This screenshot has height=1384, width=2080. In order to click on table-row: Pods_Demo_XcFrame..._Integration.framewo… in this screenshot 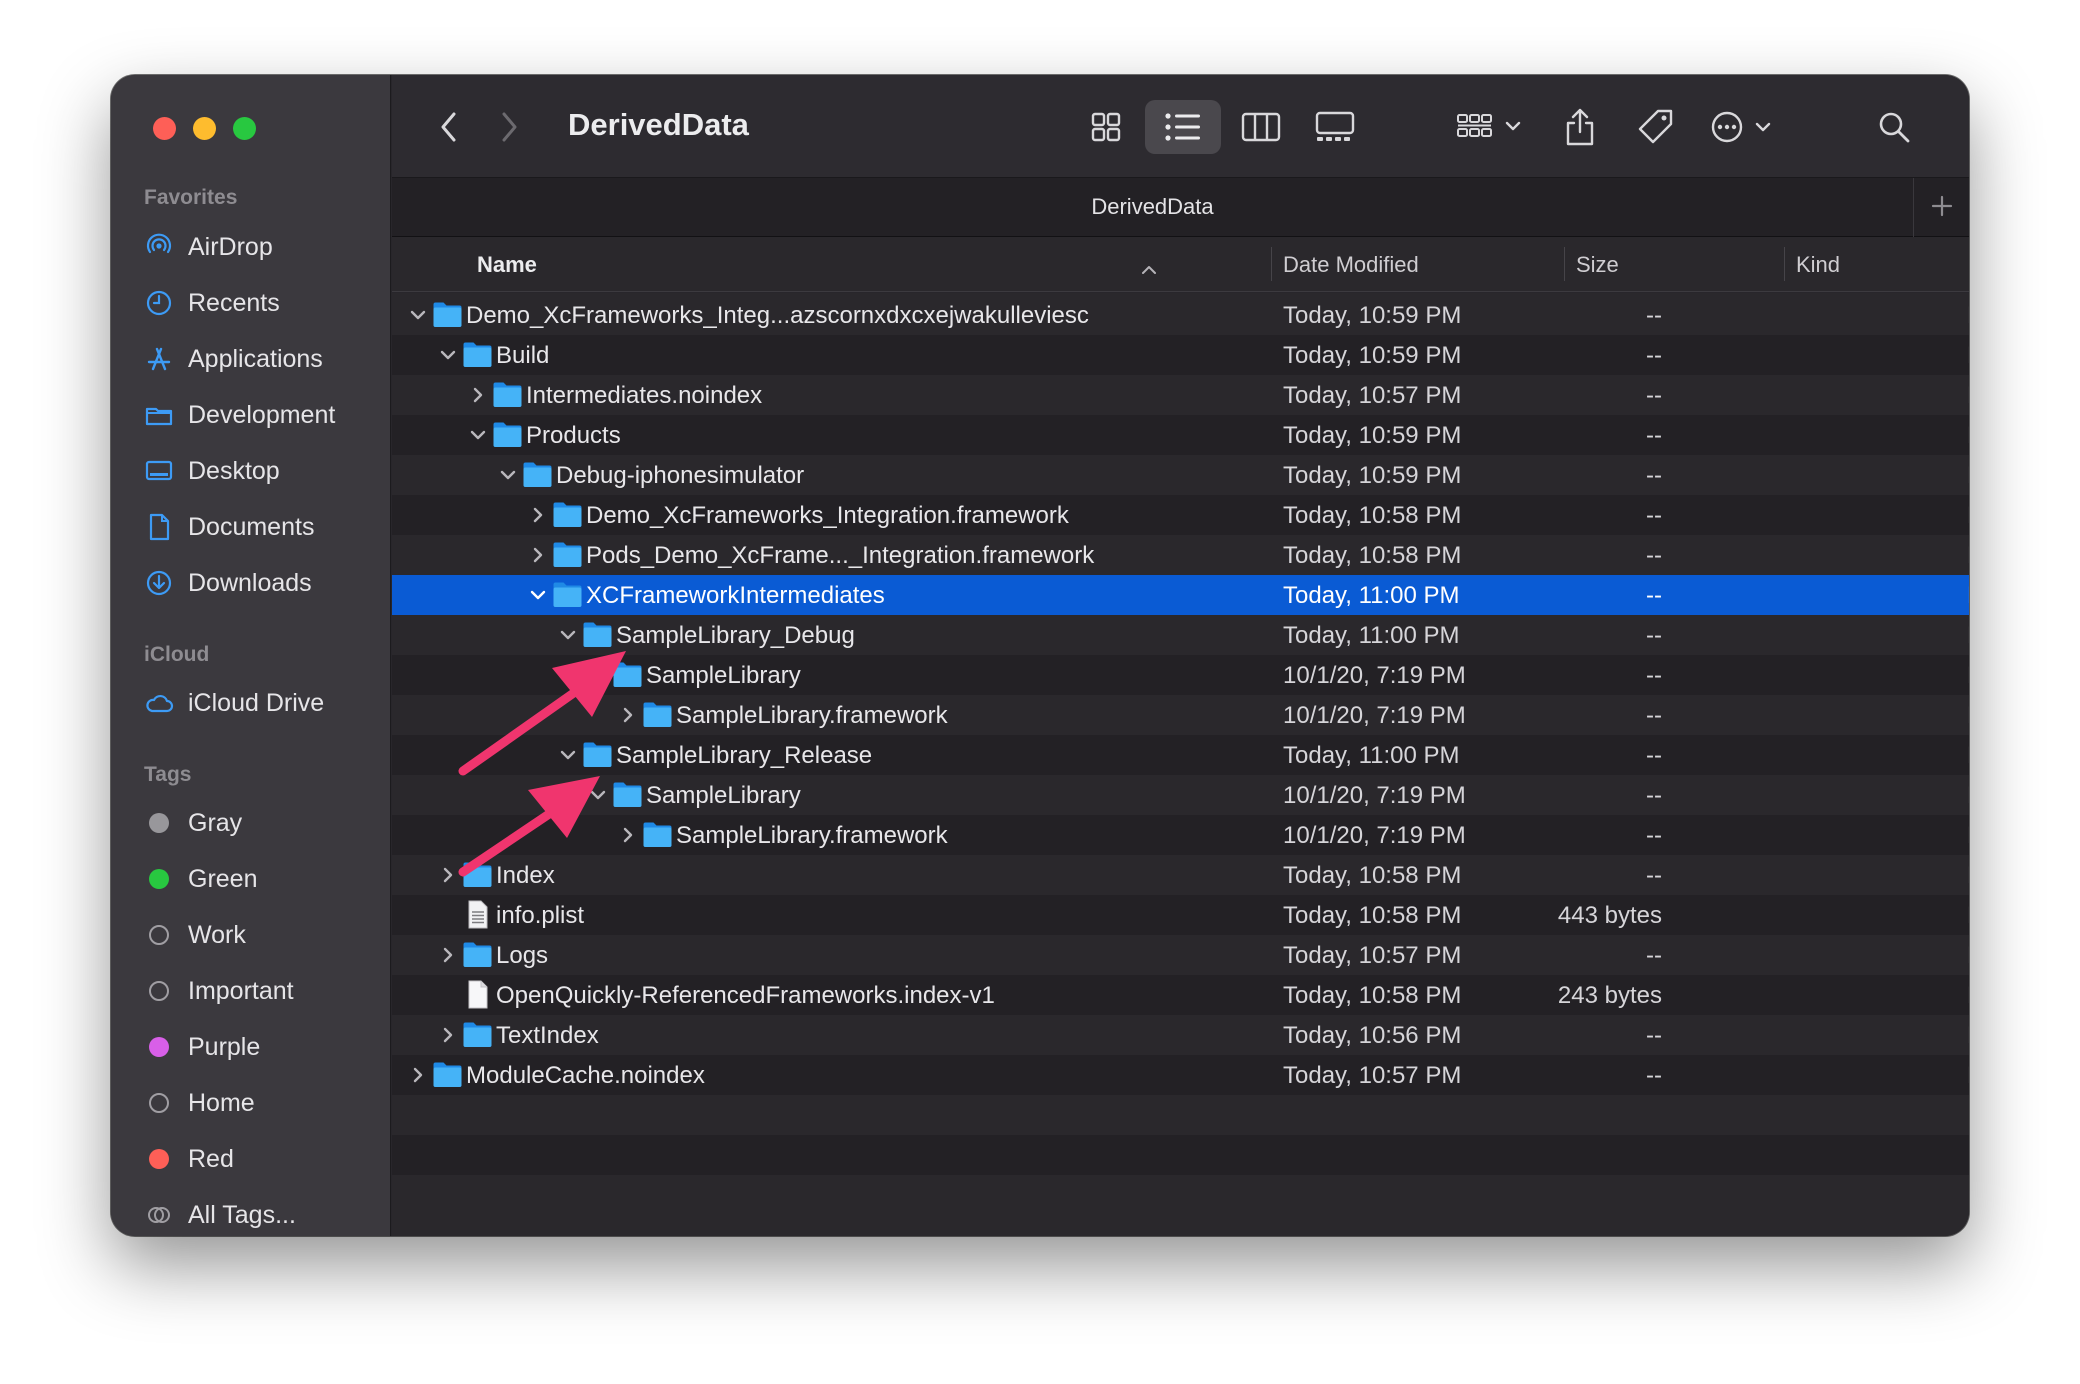, I will do `click(1180, 555)`.